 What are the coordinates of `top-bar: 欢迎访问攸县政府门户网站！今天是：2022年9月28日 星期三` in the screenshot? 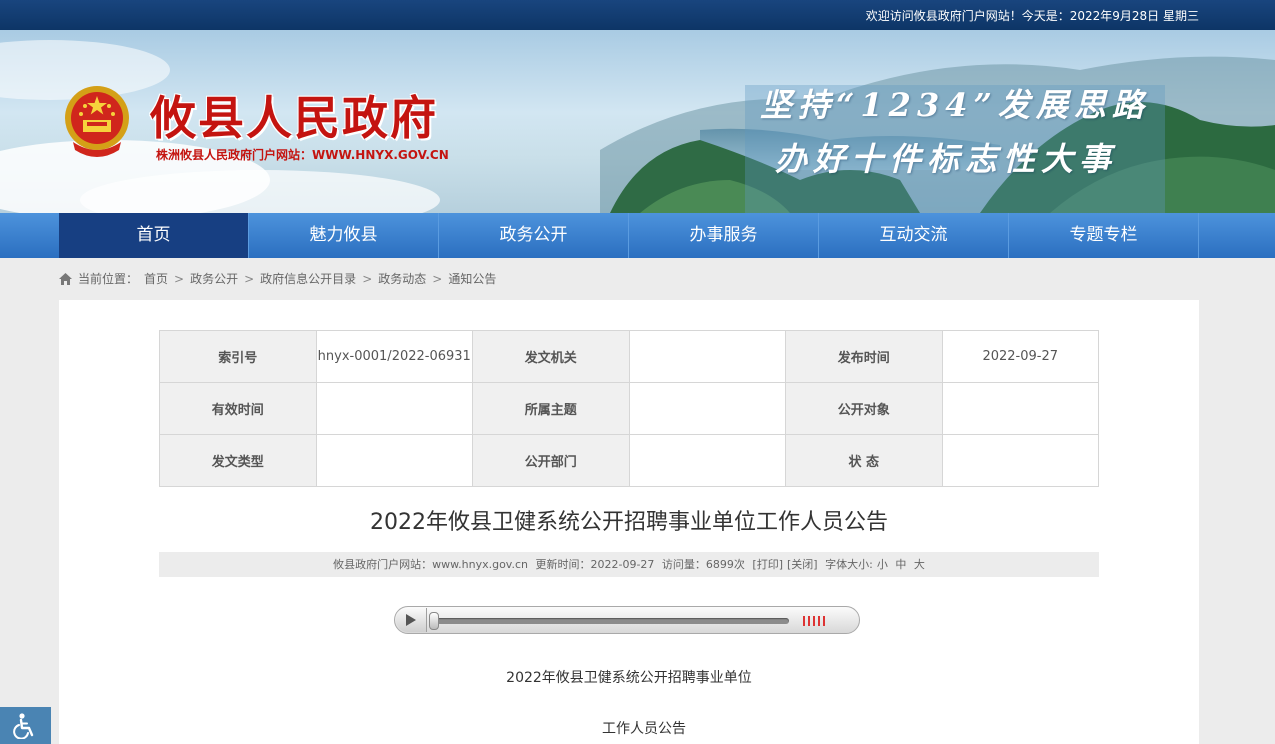 It's located at (637, 15).